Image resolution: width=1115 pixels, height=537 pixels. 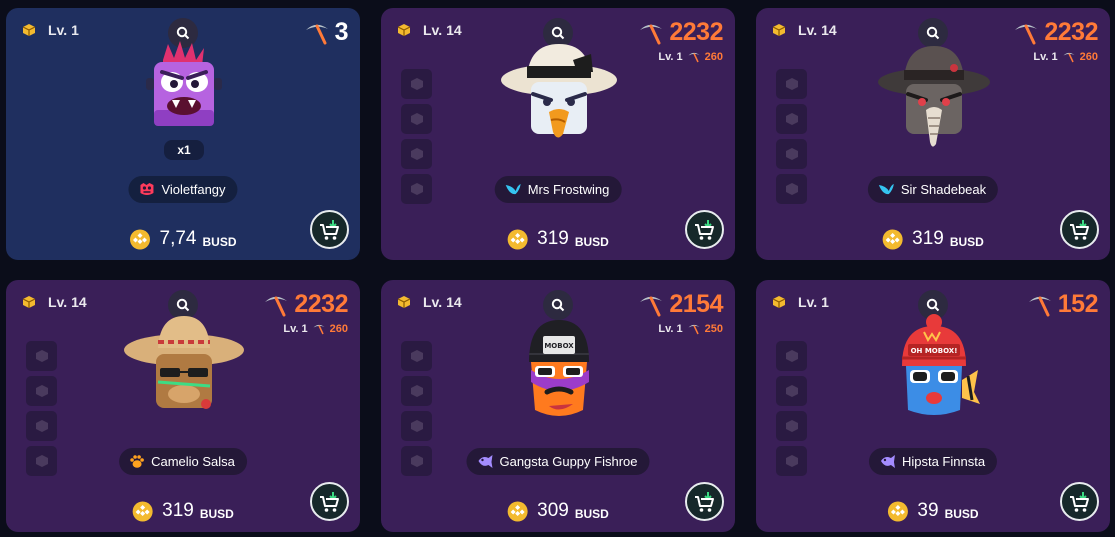 I want to click on level-badge: Lv. 1, so click(x=50, y=30).